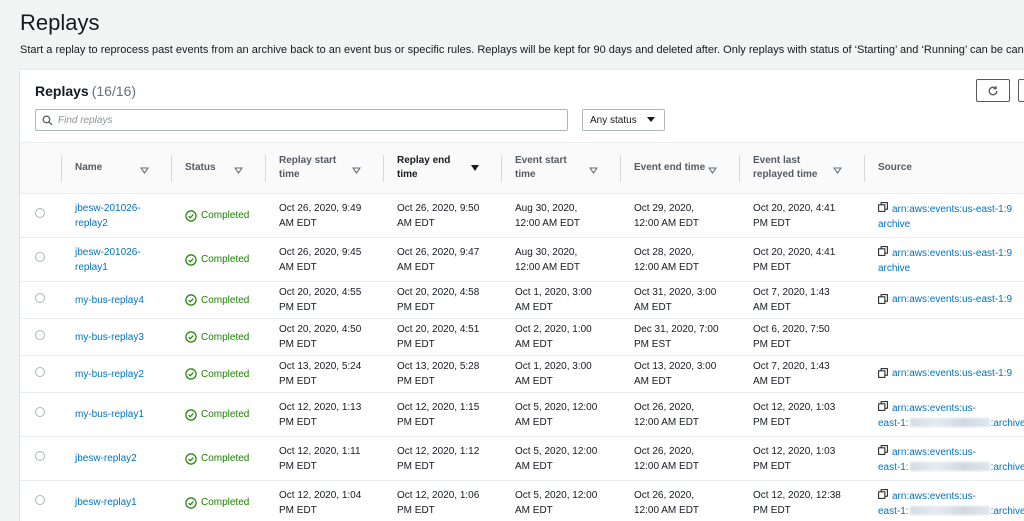  I want to click on replay-end-time-text: Oct 13, 2020, 5:28, so click(438, 366).